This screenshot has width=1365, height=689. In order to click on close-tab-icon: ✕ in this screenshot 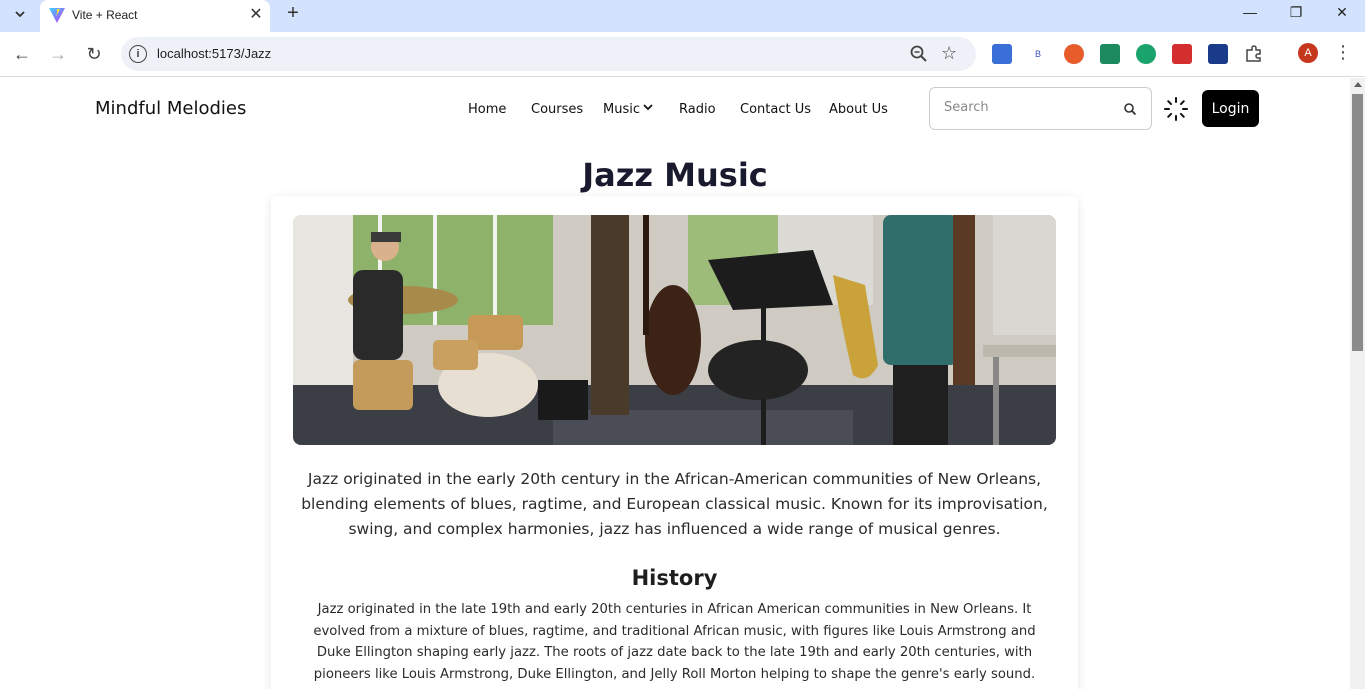, I will do `click(256, 14)`.